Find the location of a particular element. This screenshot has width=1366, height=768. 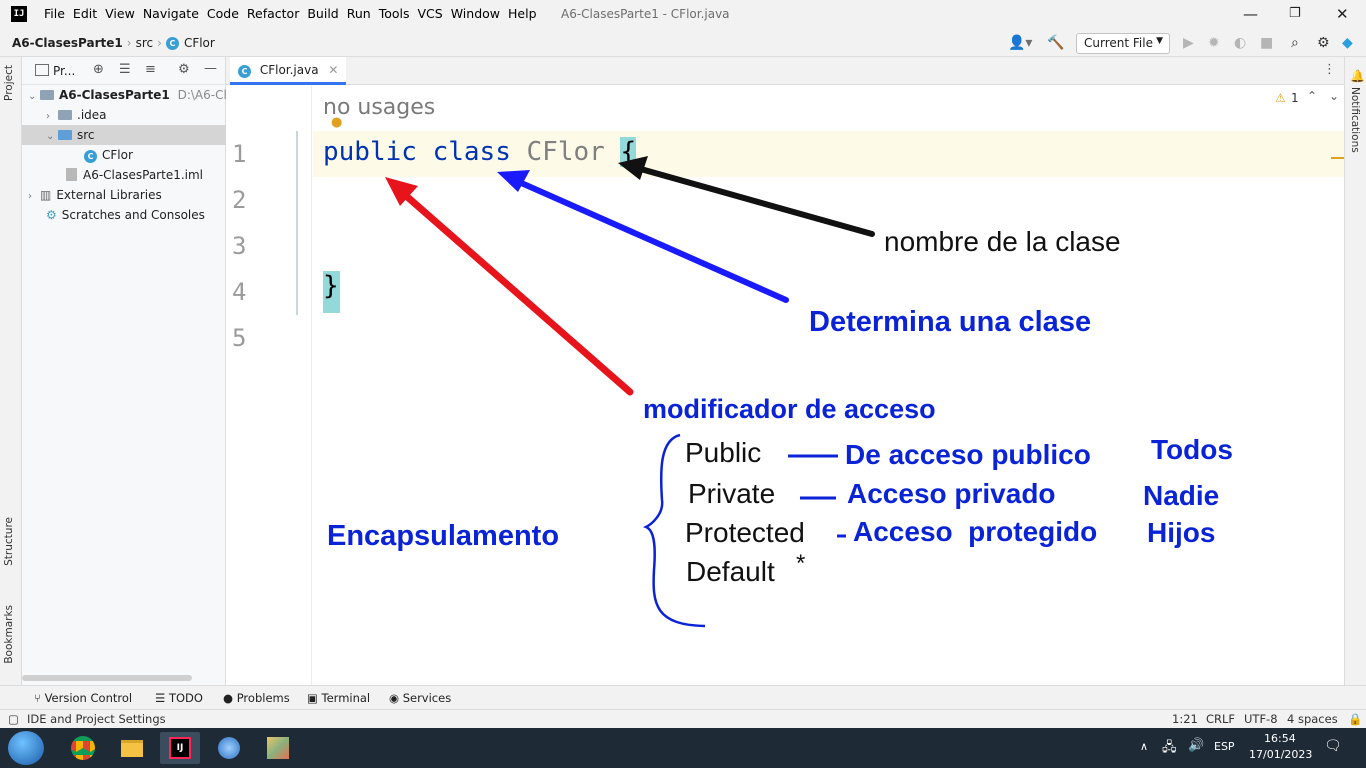

bell-icon: 🔔 is located at coordinates (1357, 76).